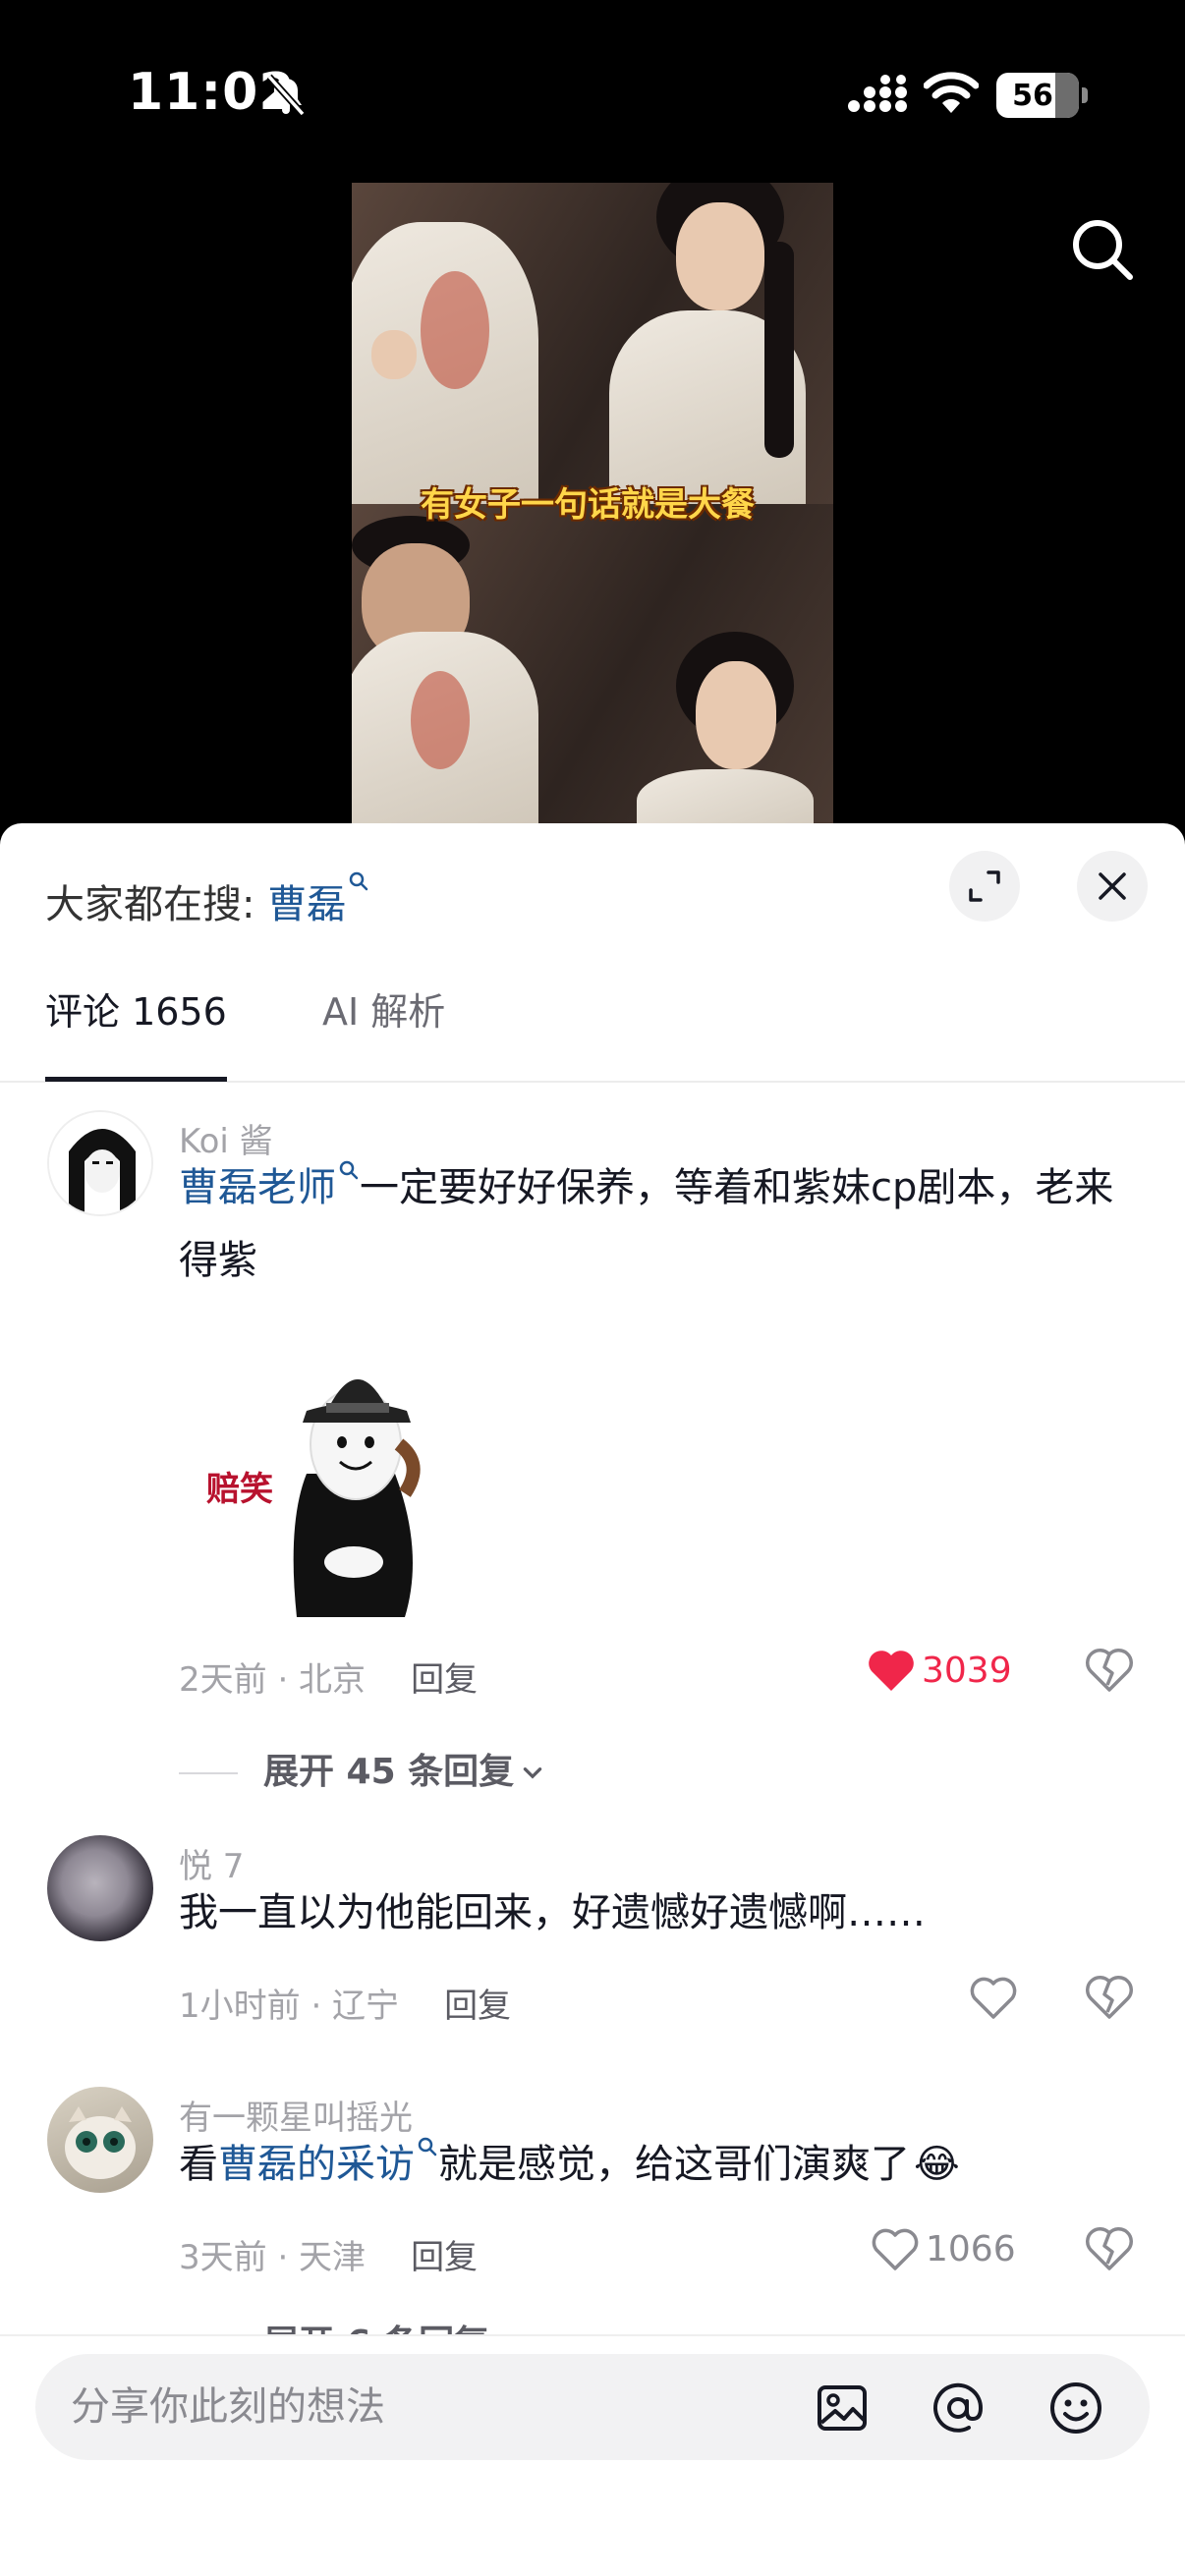 This screenshot has width=1185, height=2576. I want to click on image-icon, so click(843, 2408).